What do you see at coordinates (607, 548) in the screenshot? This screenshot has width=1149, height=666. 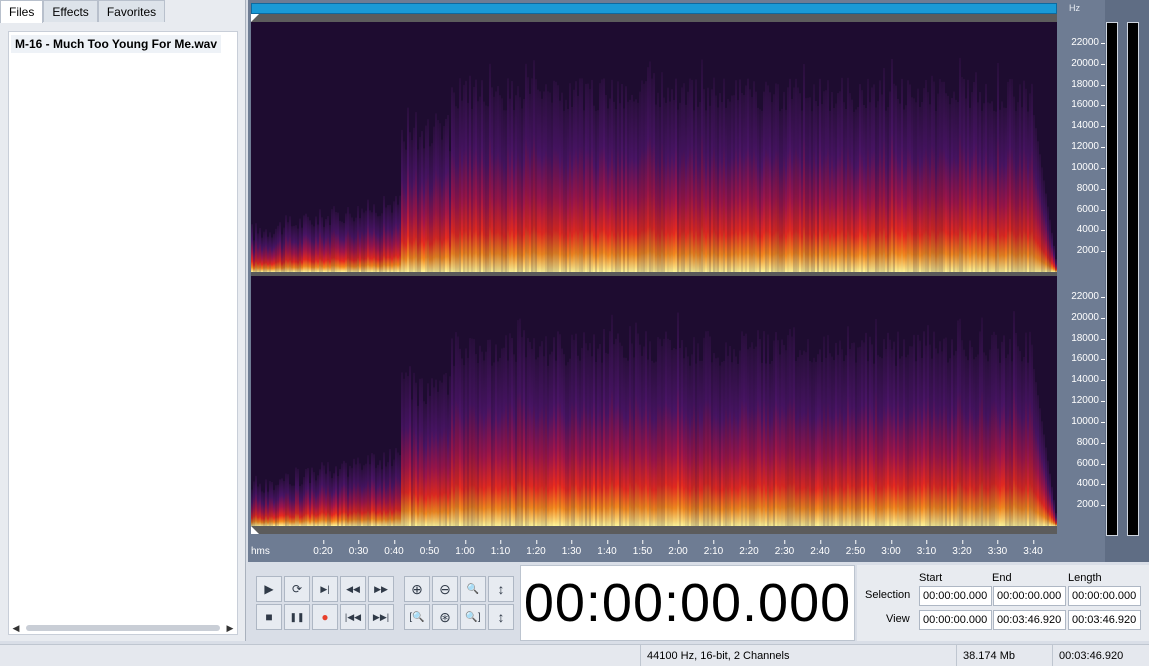 I see `time-tick-label: 1:40` at bounding box center [607, 548].